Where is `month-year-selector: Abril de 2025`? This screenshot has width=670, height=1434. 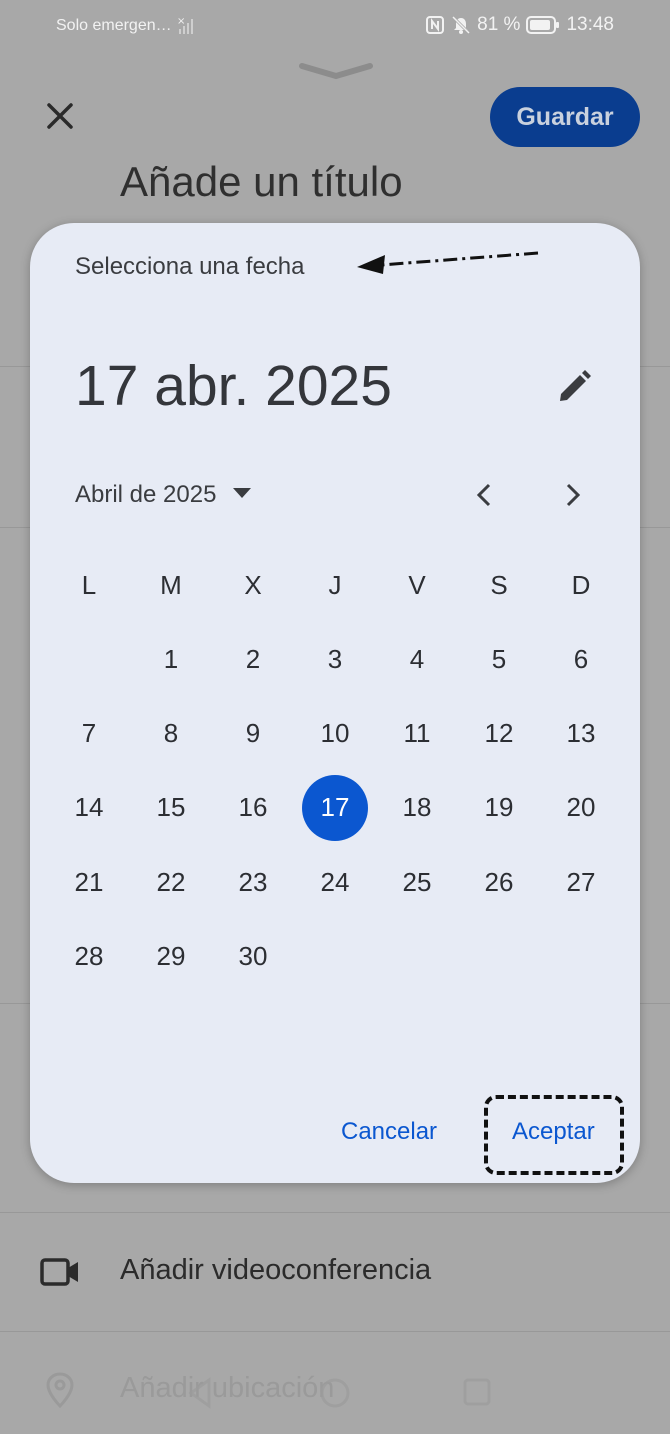
month-year-selector: Abril de 2025 is located at coordinates (163, 495).